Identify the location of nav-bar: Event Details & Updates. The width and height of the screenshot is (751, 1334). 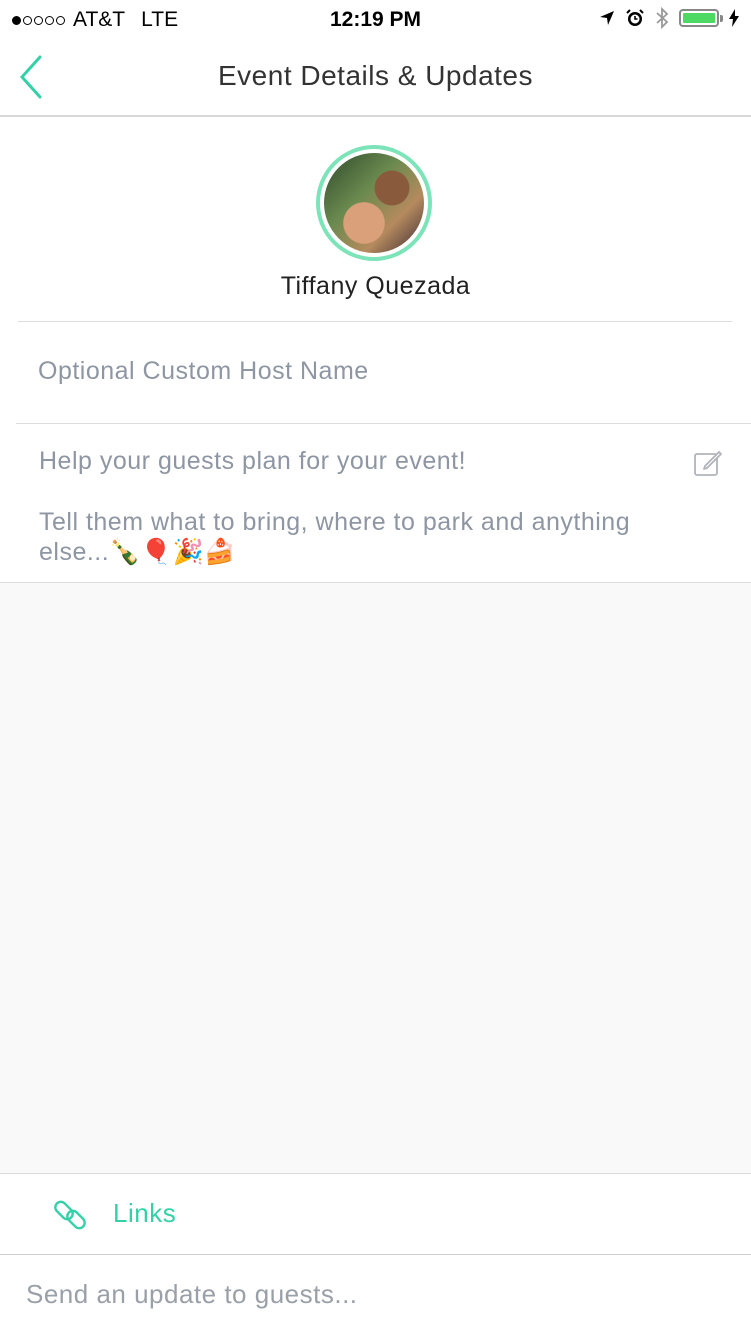
(375, 78).